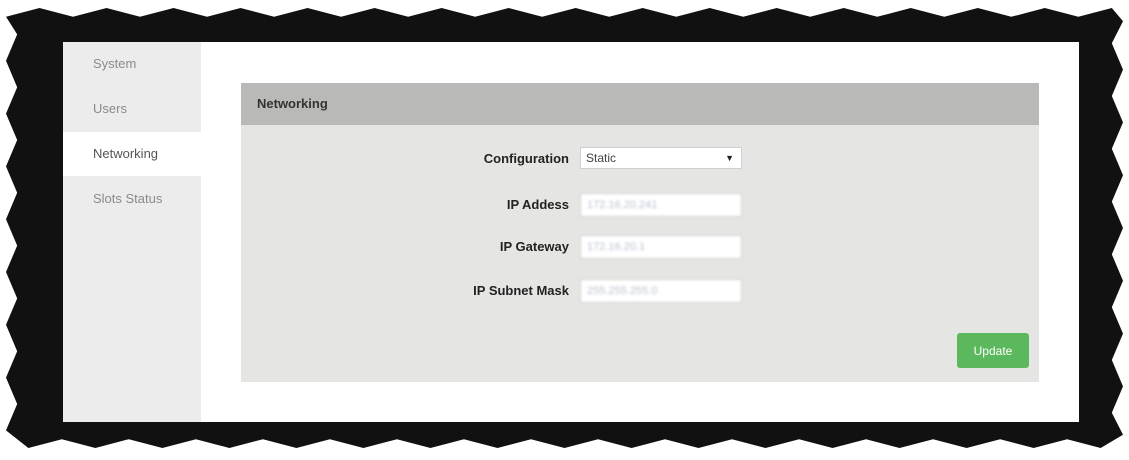 This screenshot has width=1129, height=460. I want to click on update-button: Update, so click(993, 350).